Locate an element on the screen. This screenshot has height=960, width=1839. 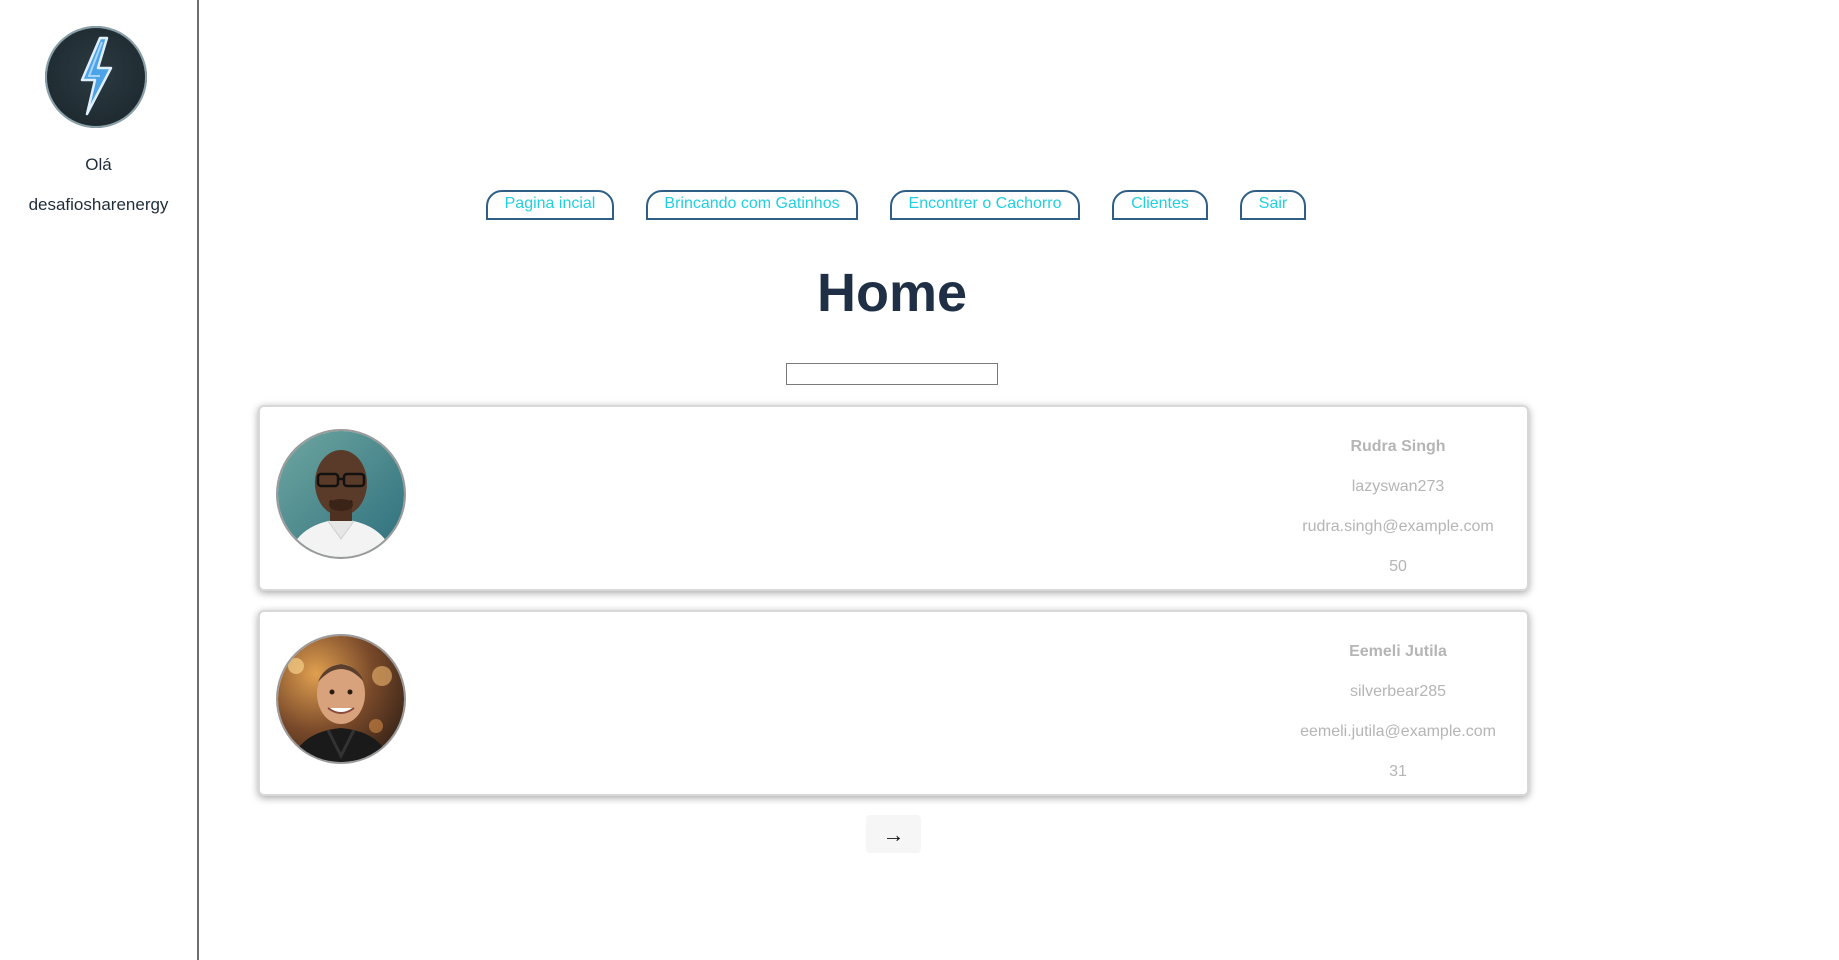
user-age: 31 is located at coordinates (1398, 771).